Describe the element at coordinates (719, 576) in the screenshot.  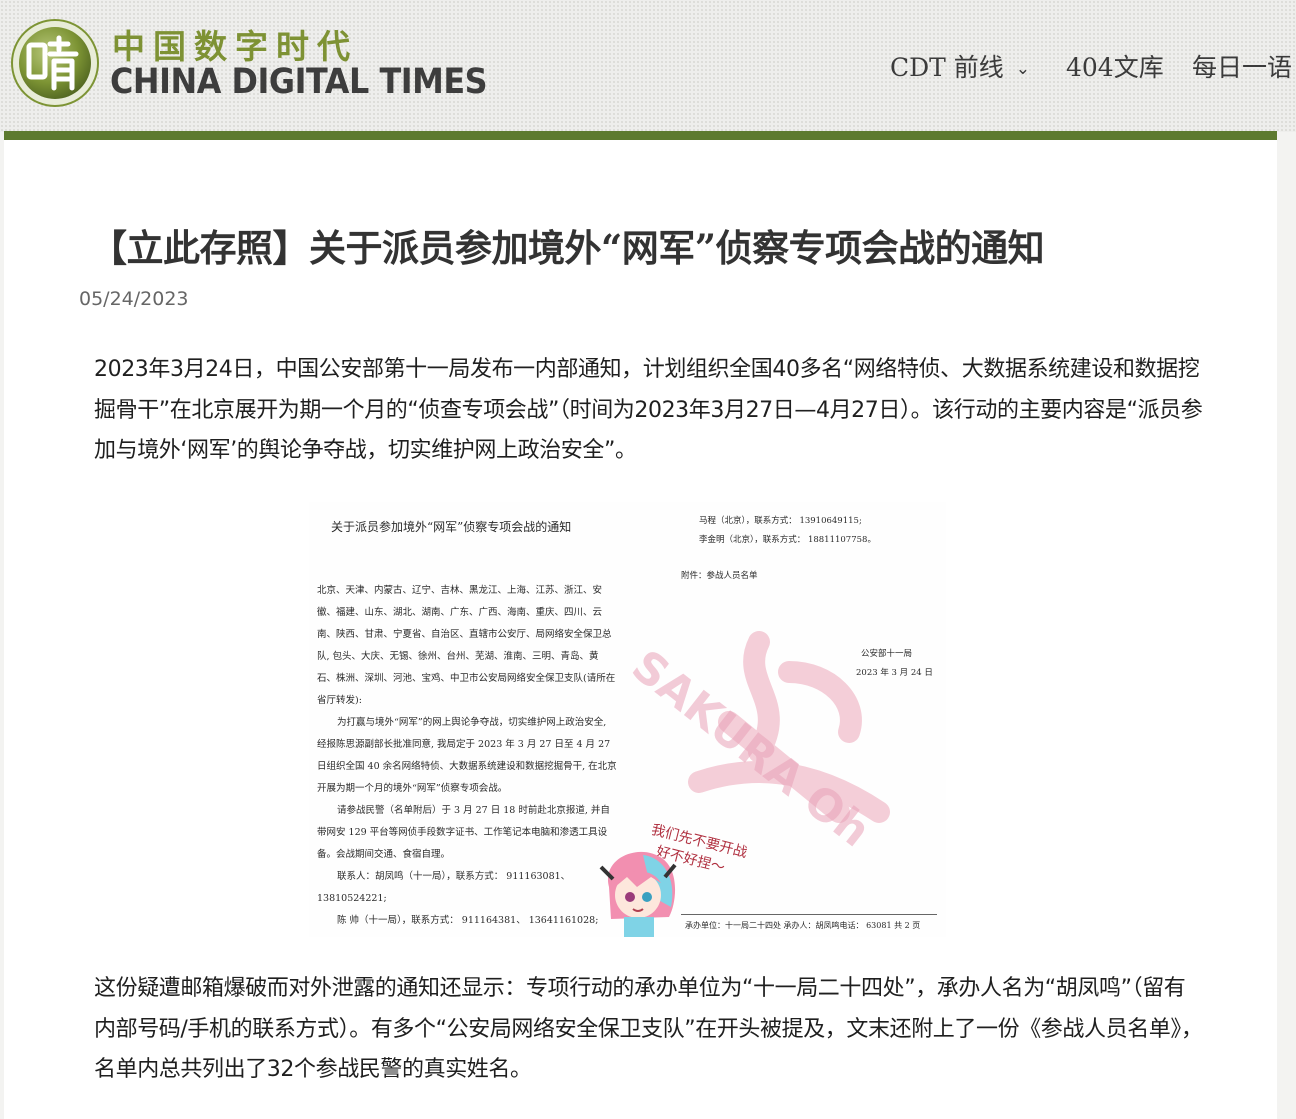
I see `document-attachment-note: 附件：参战人员名单` at that location.